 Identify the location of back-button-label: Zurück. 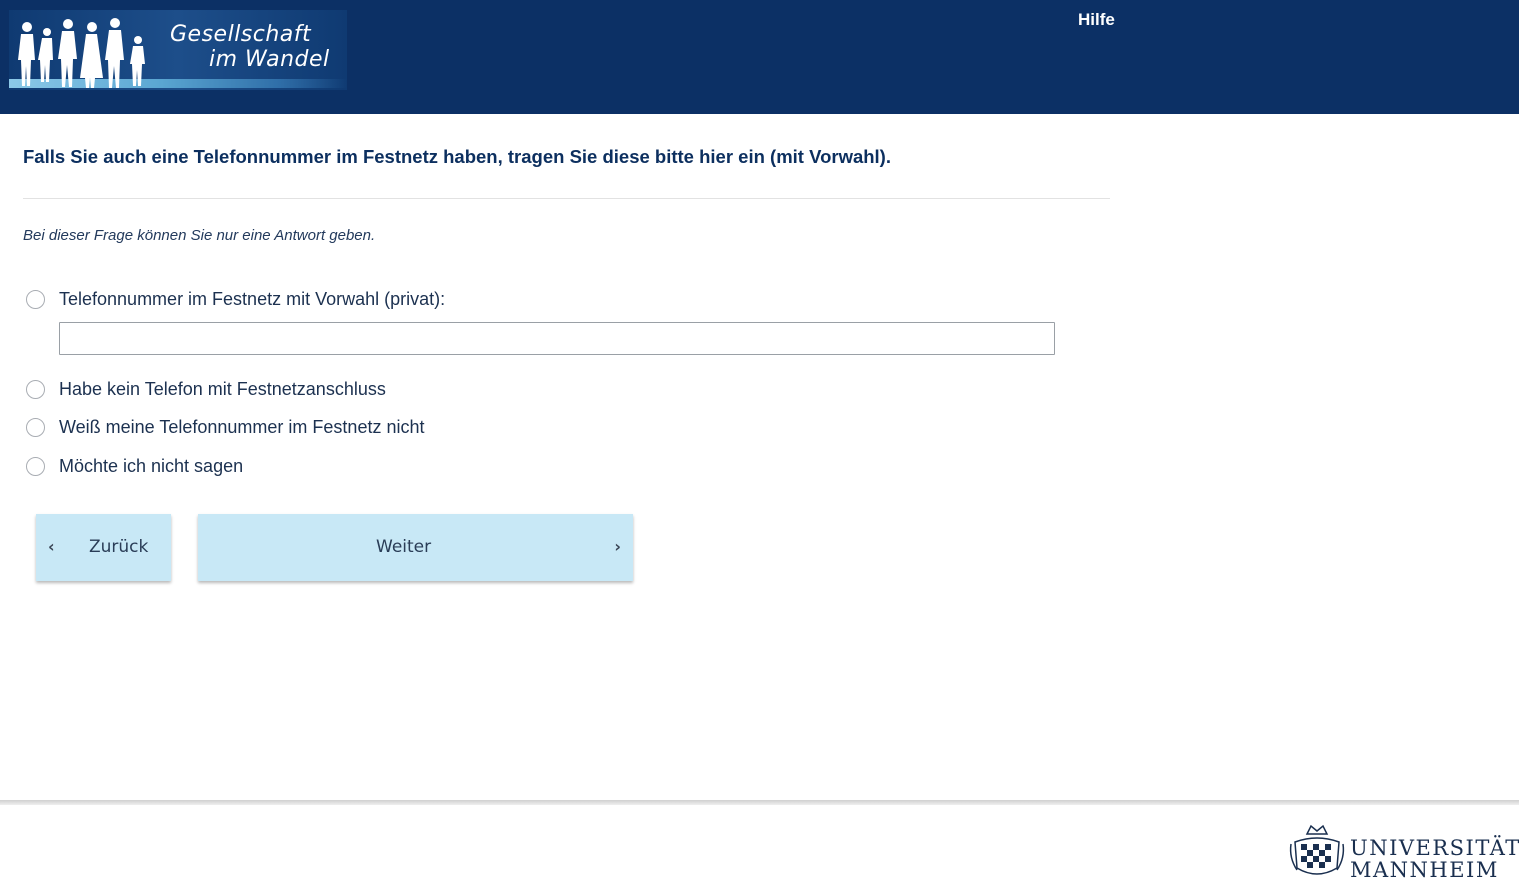
(119, 547).